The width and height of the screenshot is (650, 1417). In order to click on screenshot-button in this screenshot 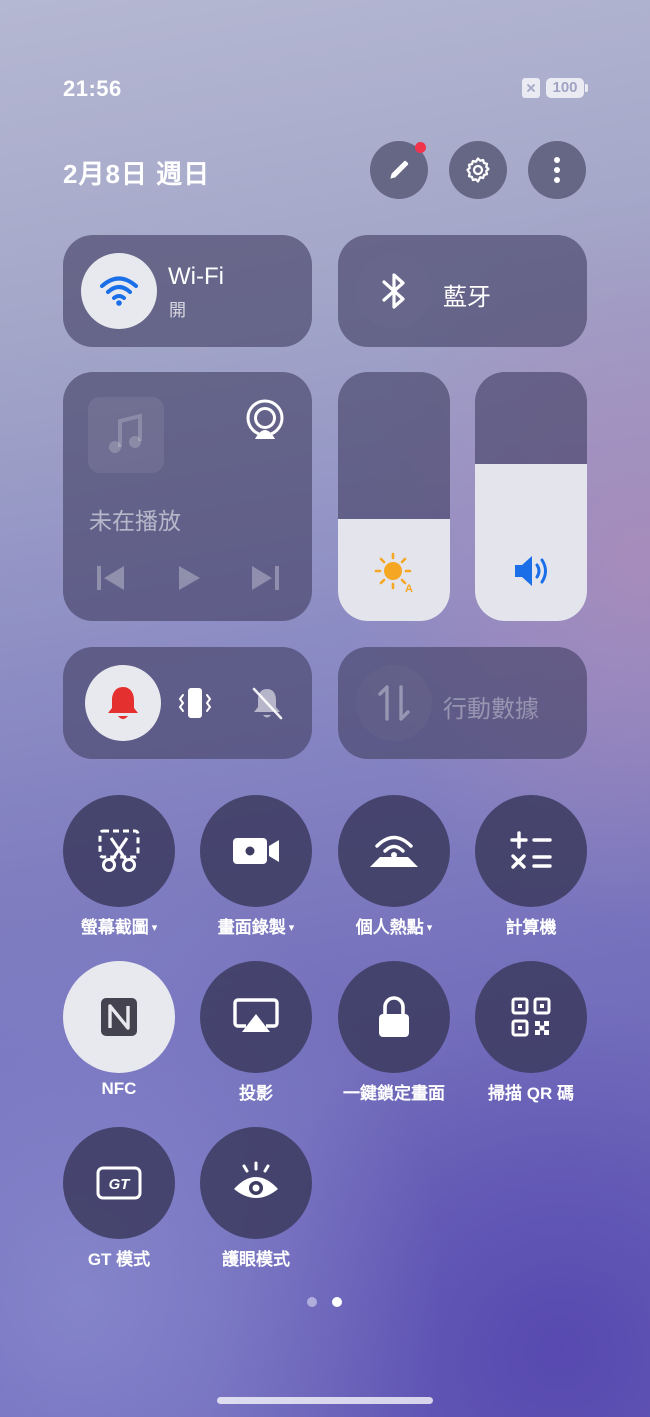, I will do `click(119, 851)`.